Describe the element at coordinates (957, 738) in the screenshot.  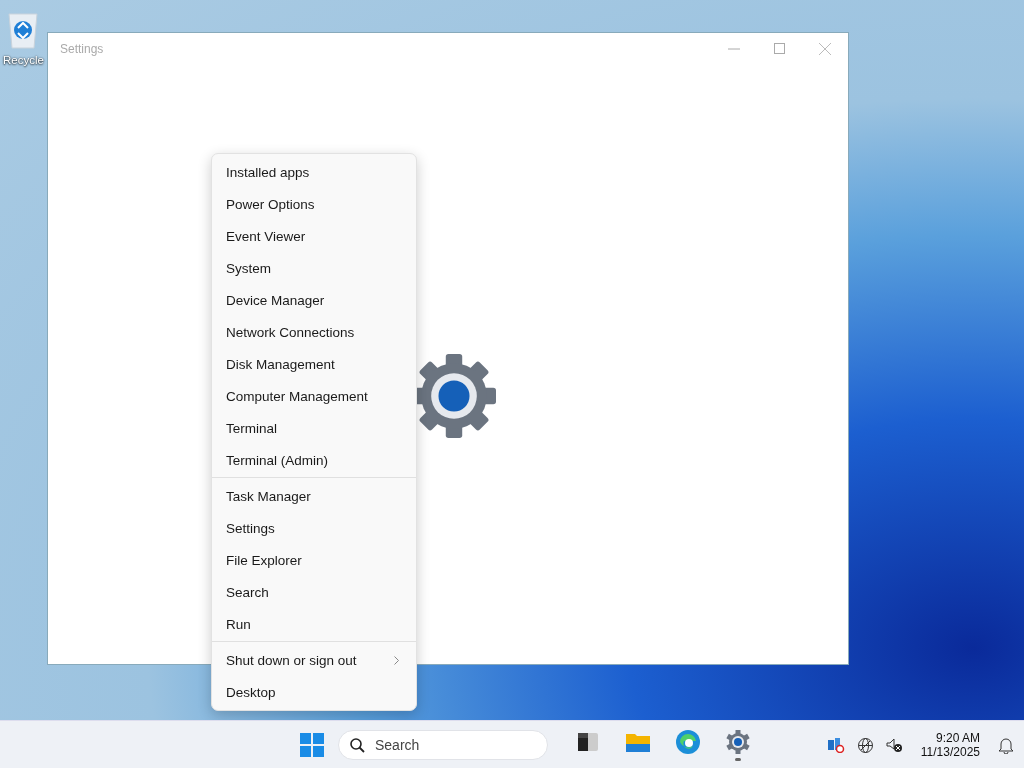
I see `clock-time: 9:20 AM` at that location.